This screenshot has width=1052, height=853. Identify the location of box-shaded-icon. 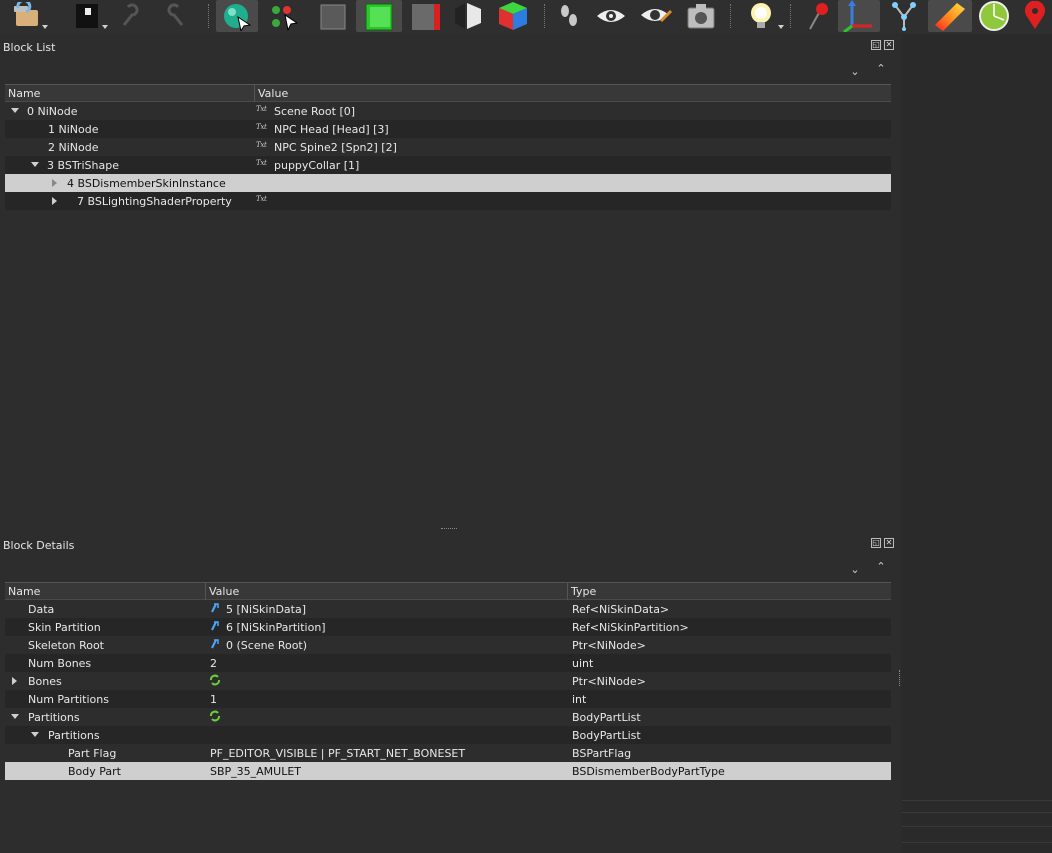
(468, 16).